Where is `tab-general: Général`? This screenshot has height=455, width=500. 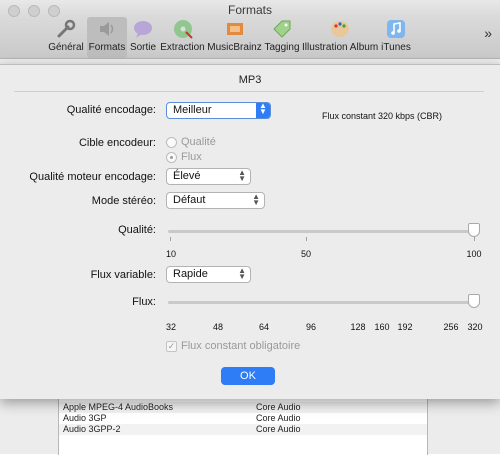
tab-general: Général is located at coordinates (66, 37).